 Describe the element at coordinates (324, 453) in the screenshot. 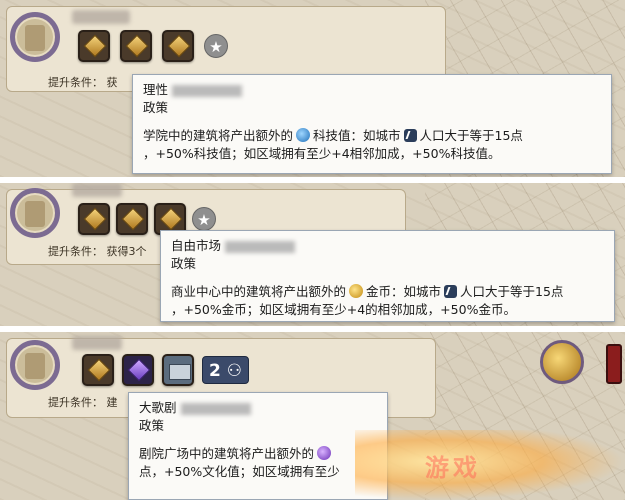

I see `culture-icon` at that location.